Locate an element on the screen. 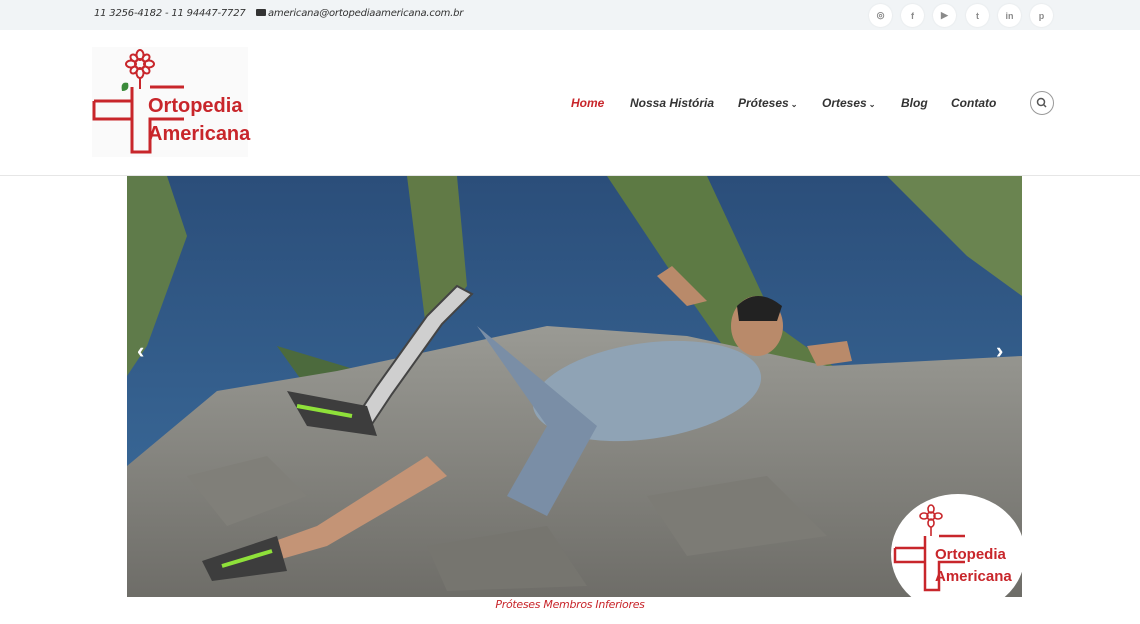 The image size is (1140, 624). slider-next-button: › is located at coordinates (999, 351).